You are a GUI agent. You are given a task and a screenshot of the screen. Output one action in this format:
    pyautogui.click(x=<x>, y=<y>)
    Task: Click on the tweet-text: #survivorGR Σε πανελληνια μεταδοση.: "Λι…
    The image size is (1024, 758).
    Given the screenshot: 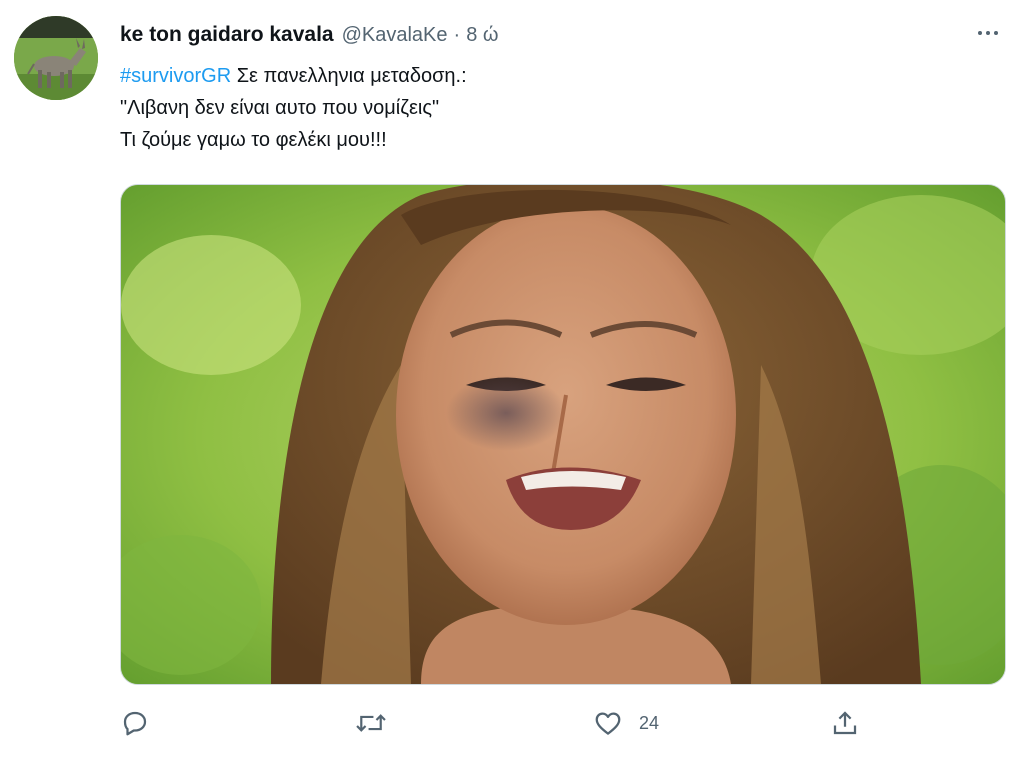 What is the action you would take?
    pyautogui.click(x=293, y=108)
    